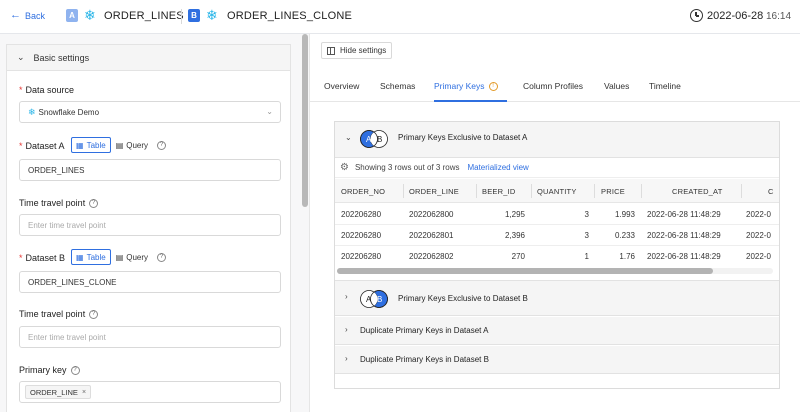  What do you see at coordinates (32, 111) in the screenshot?
I see `snowflake-icon: ❄` at bounding box center [32, 111].